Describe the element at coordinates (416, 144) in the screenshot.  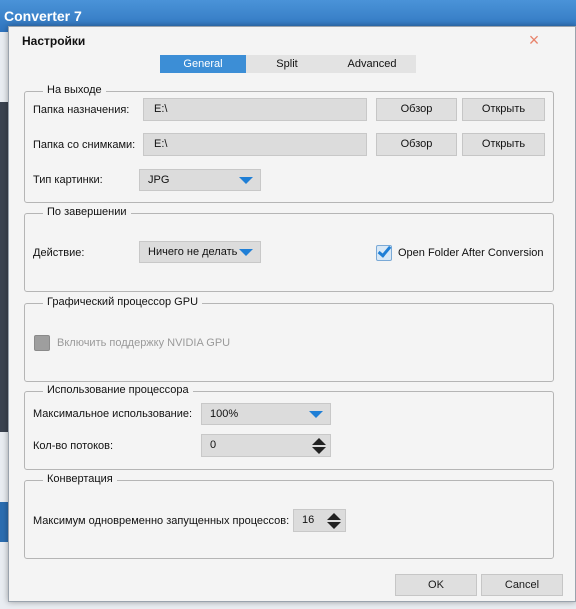
I see `snap-browse-button: Обзор` at that location.